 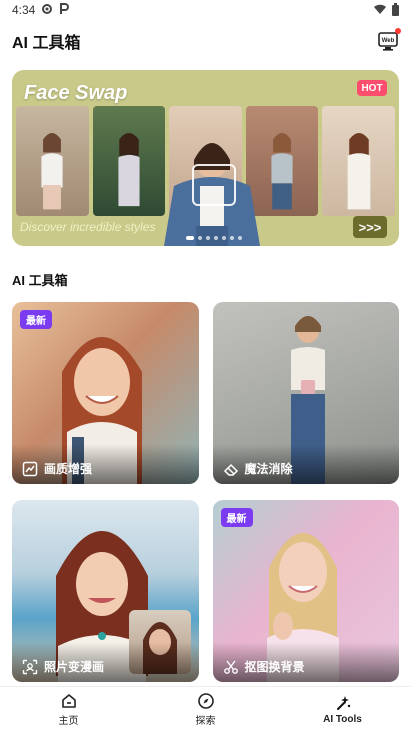 I want to click on scissors-icon, so click(x=230, y=667).